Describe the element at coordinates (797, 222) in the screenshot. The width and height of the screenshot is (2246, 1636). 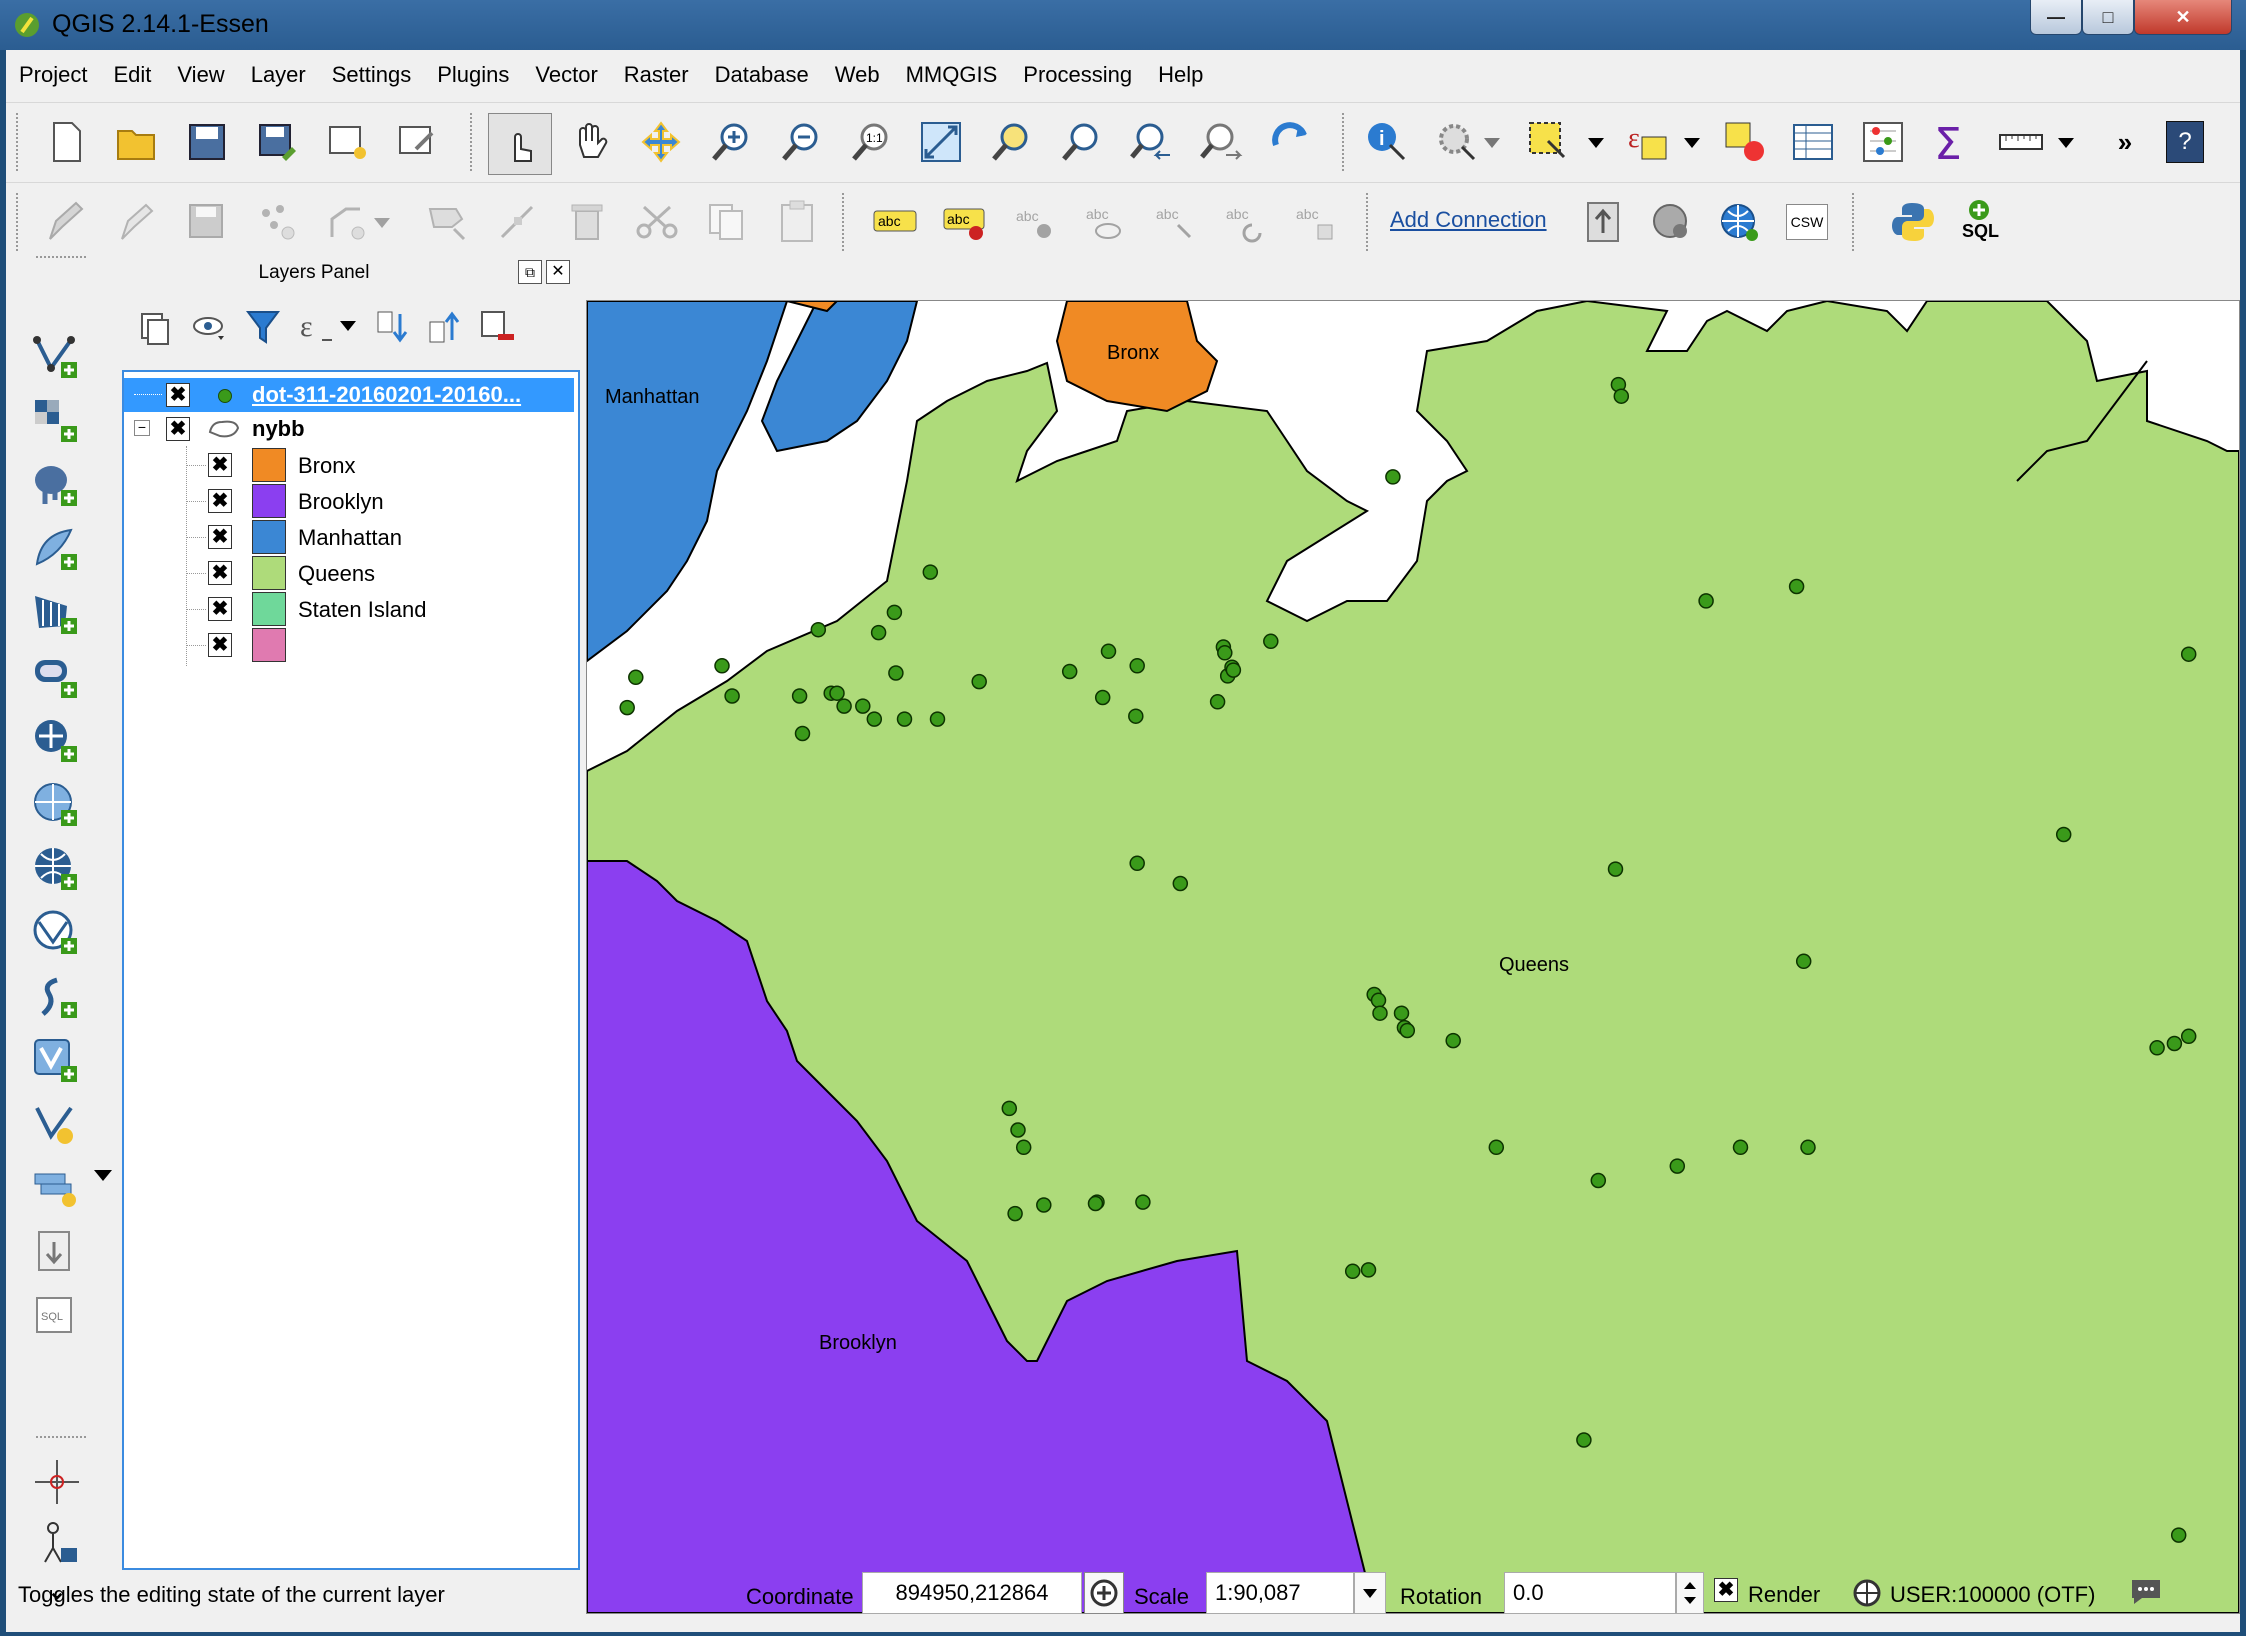
I see `paste-features-icon` at that location.